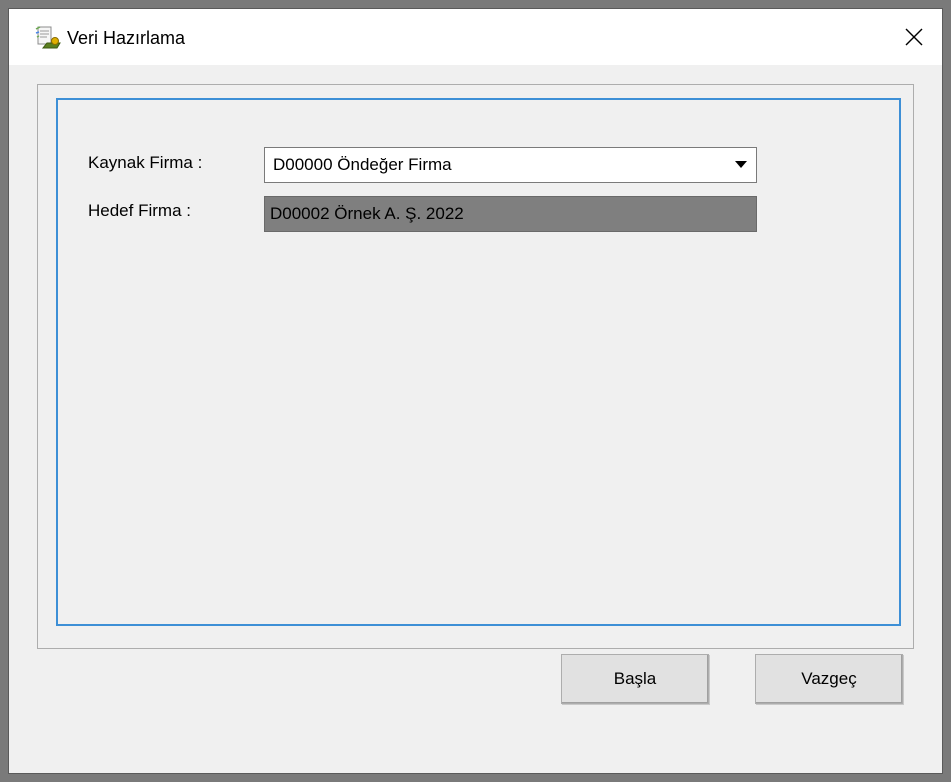 This screenshot has height=782, width=951. I want to click on dropdown-arrow-icon, so click(741, 165).